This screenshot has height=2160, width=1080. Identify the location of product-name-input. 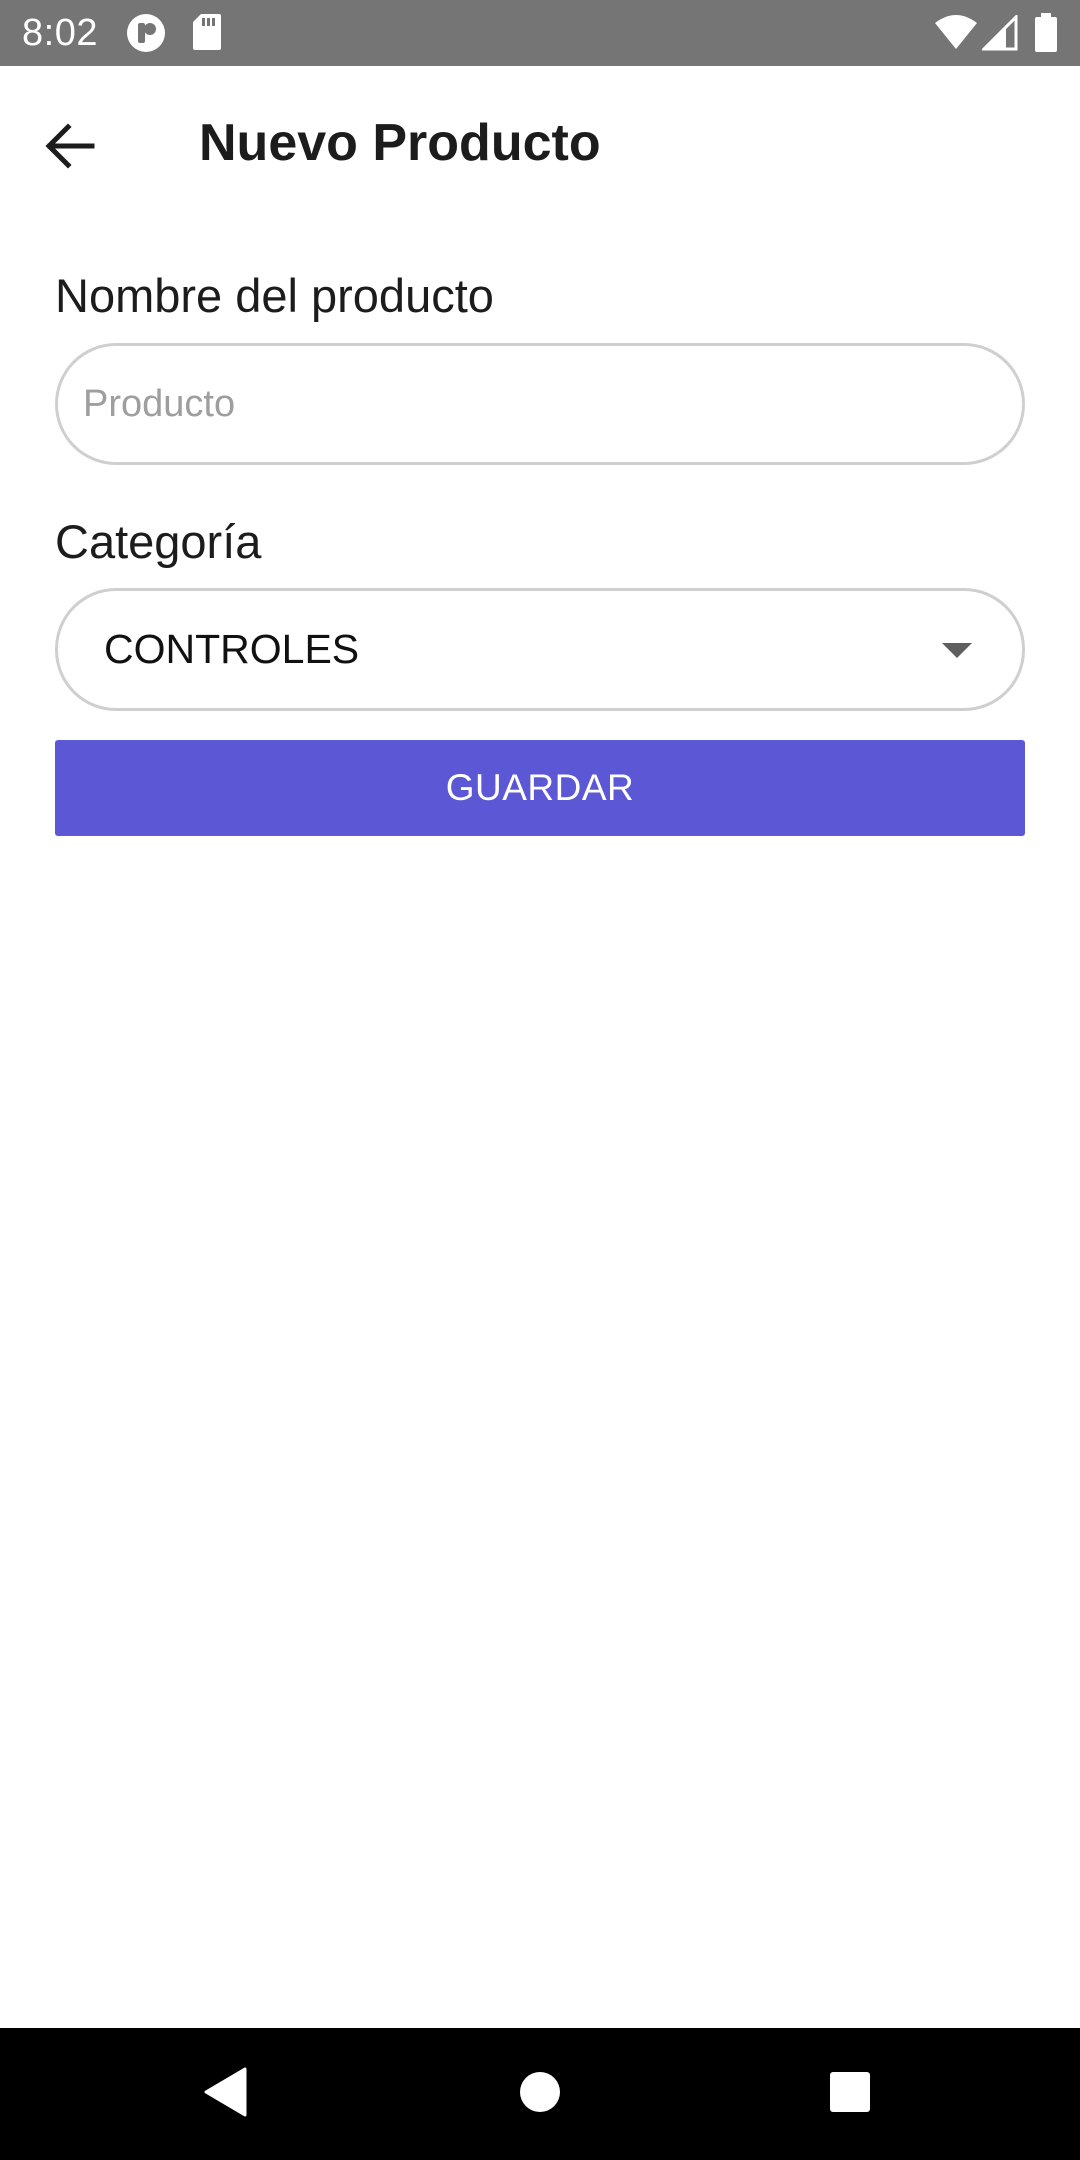
(540, 404).